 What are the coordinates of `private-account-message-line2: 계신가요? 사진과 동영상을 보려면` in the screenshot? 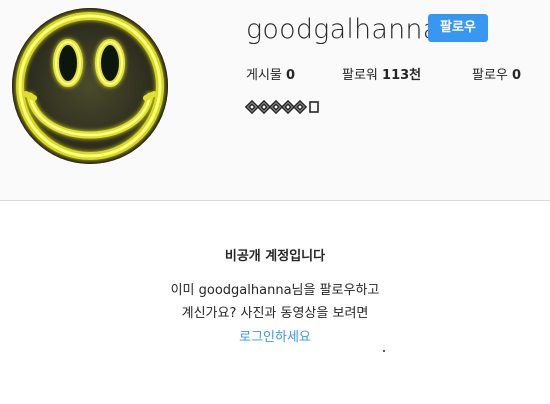 It's located at (275, 313).